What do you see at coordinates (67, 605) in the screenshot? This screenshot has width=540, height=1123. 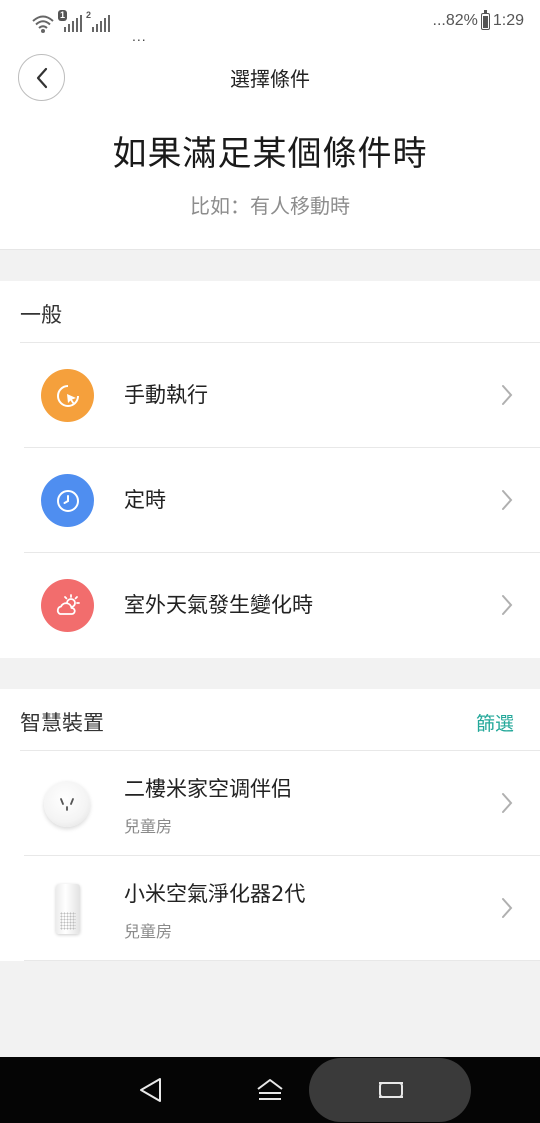 I see `weather-icon` at bounding box center [67, 605].